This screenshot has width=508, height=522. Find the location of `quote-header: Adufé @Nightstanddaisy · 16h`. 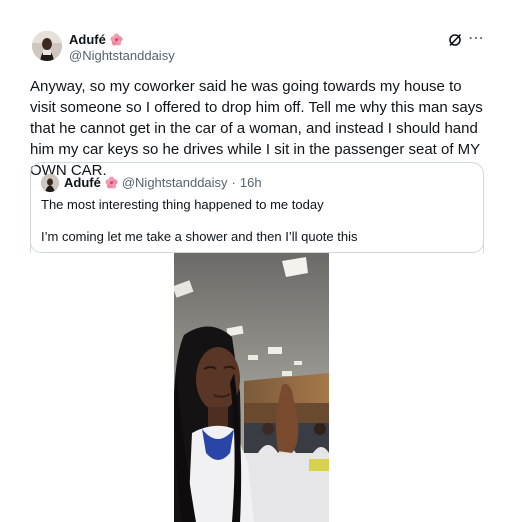

quote-header: Adufé @Nightstanddaisy · 16h is located at coordinates (163, 182).